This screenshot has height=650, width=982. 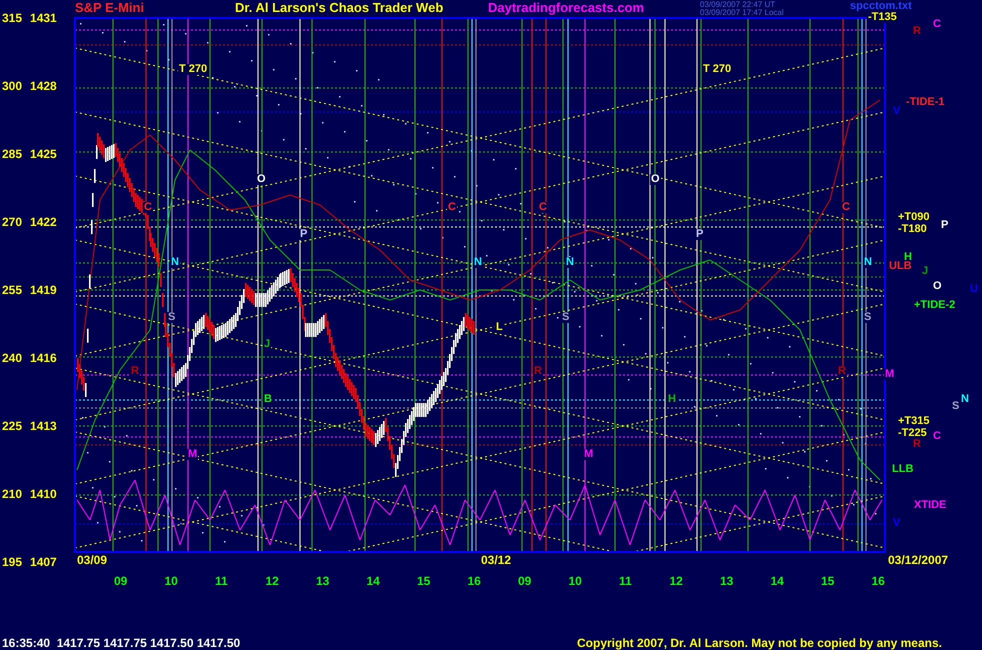 What do you see at coordinates (43, 562) in the screenshot?
I see `price-tick-label: 1407` at bounding box center [43, 562].